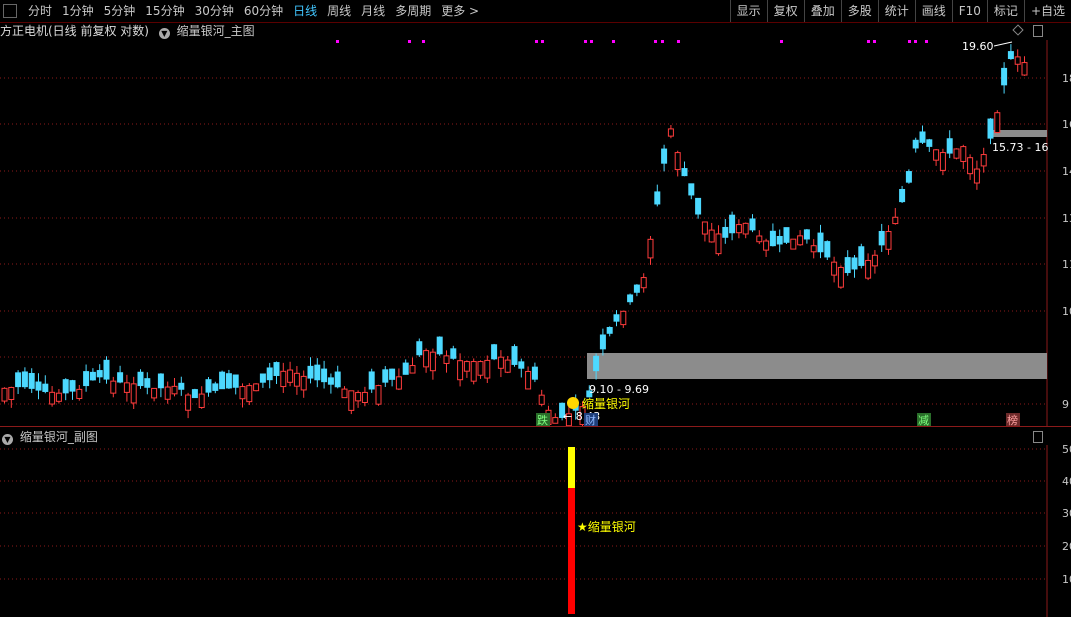  I want to click on event-tag: 减, so click(923, 420).